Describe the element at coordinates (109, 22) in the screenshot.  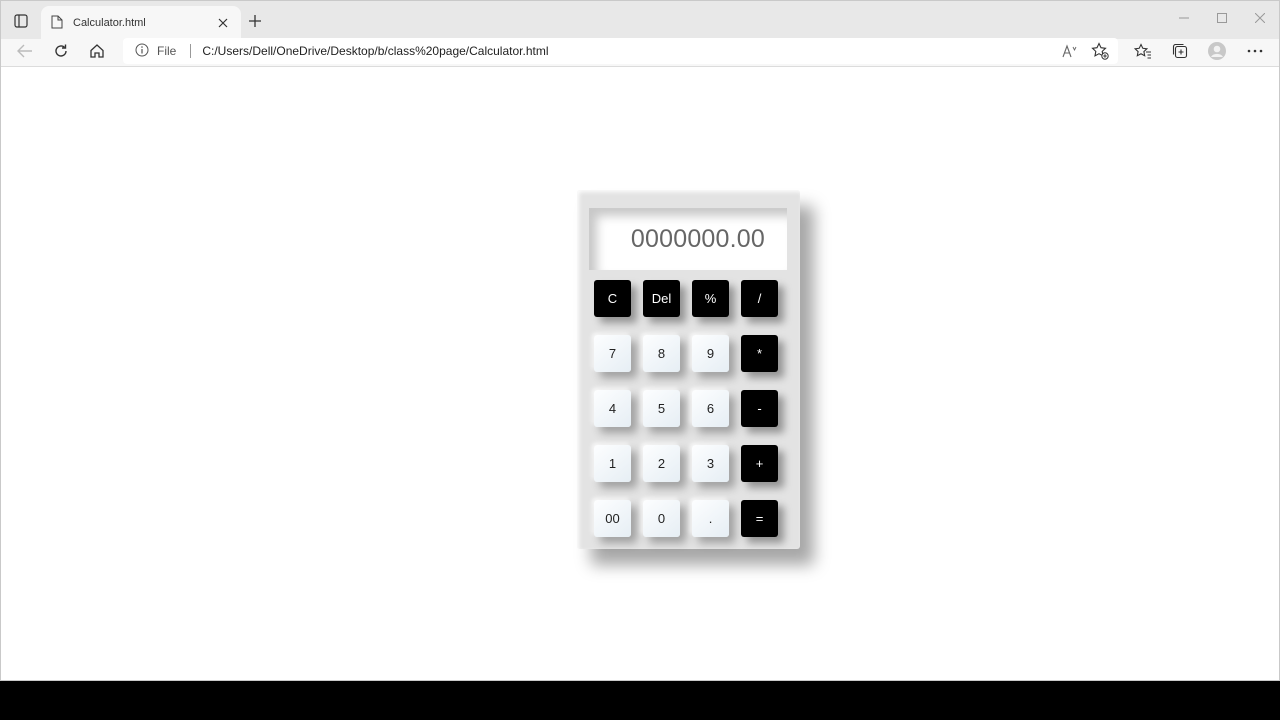
I see `tab-title: Calculator.html` at that location.